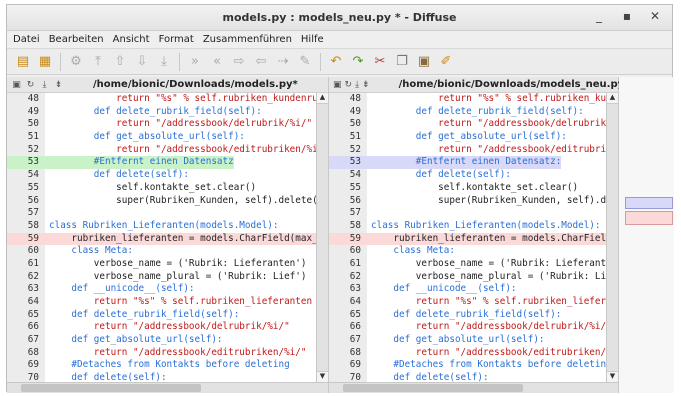  I want to click on clear-edits-icon: ✎, so click(305, 62).